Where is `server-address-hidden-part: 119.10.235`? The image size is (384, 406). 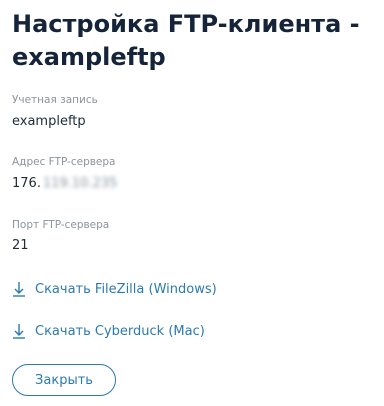 server-address-hidden-part: 119.10.235 is located at coordinates (80, 183).